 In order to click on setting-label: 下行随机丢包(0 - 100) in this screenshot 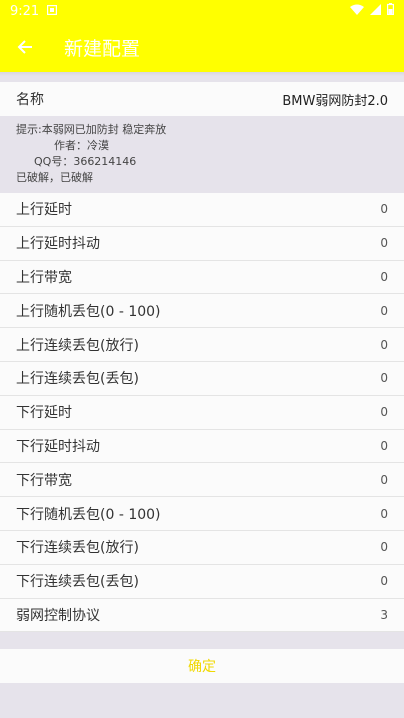, I will do `click(88, 514)`.